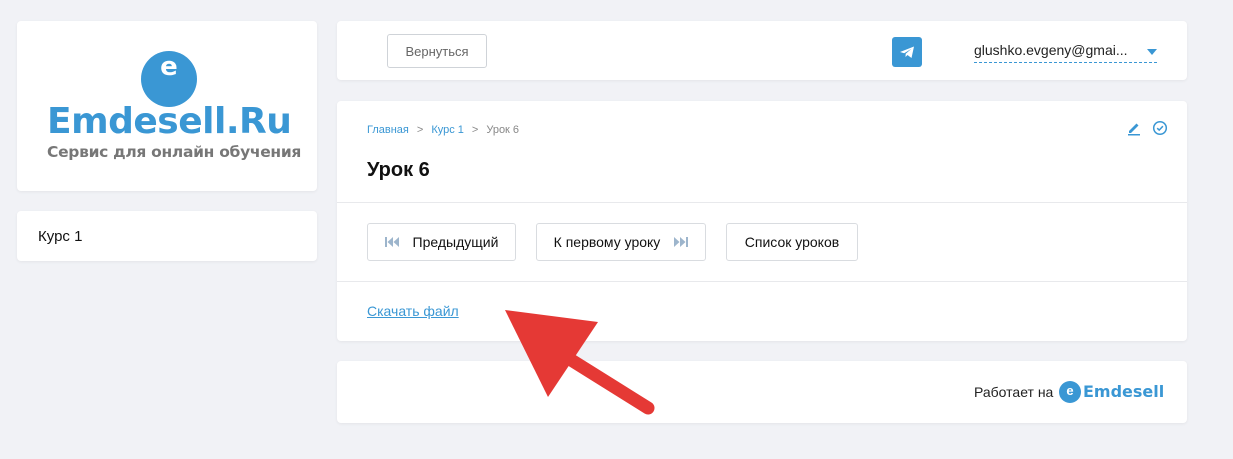 Image resolution: width=1233 pixels, height=459 pixels. I want to click on footer-brand: Emdesell, so click(1123, 391).